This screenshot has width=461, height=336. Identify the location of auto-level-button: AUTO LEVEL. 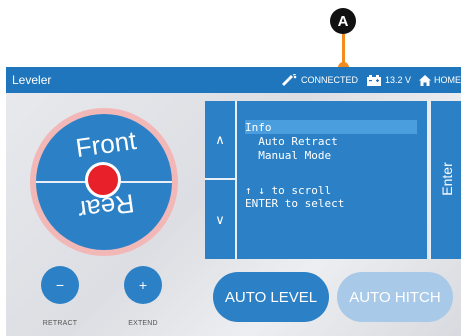
(271, 297).